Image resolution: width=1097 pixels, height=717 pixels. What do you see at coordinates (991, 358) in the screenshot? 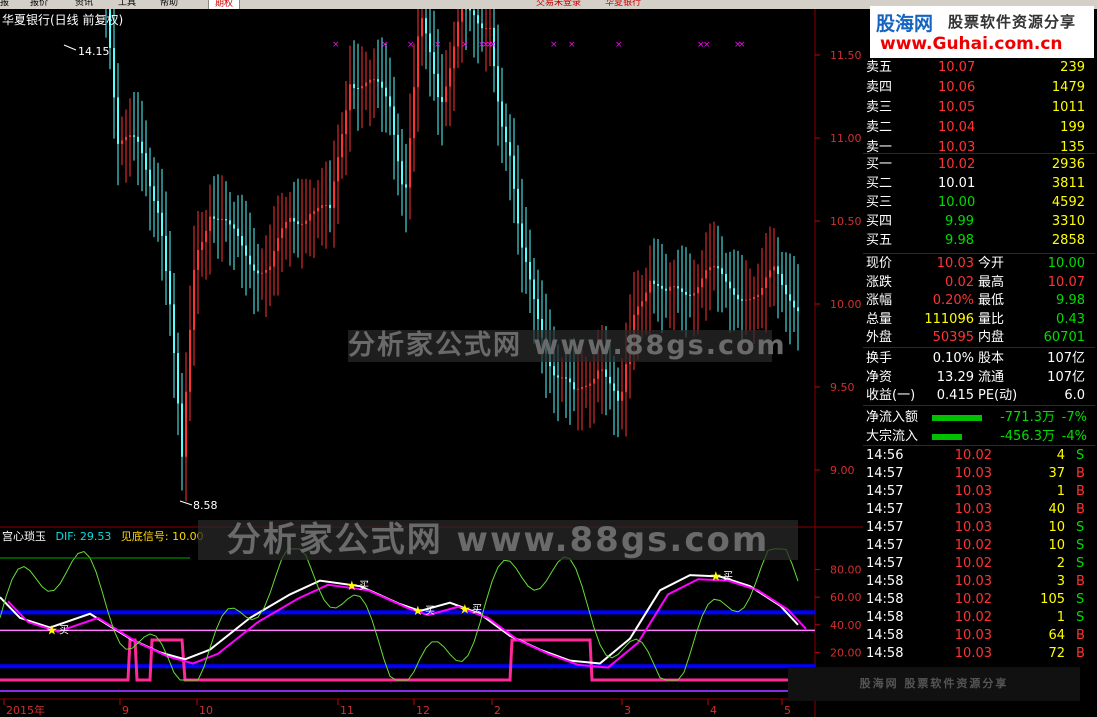
I see `quote-label: 股本` at bounding box center [991, 358].